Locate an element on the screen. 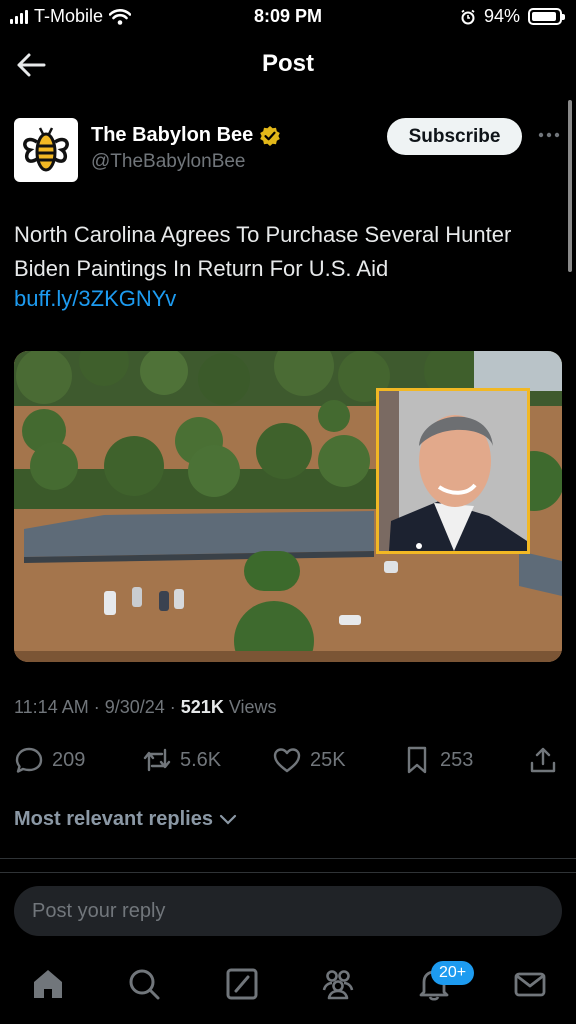  reply-input: Post your reply is located at coordinates (288, 911).